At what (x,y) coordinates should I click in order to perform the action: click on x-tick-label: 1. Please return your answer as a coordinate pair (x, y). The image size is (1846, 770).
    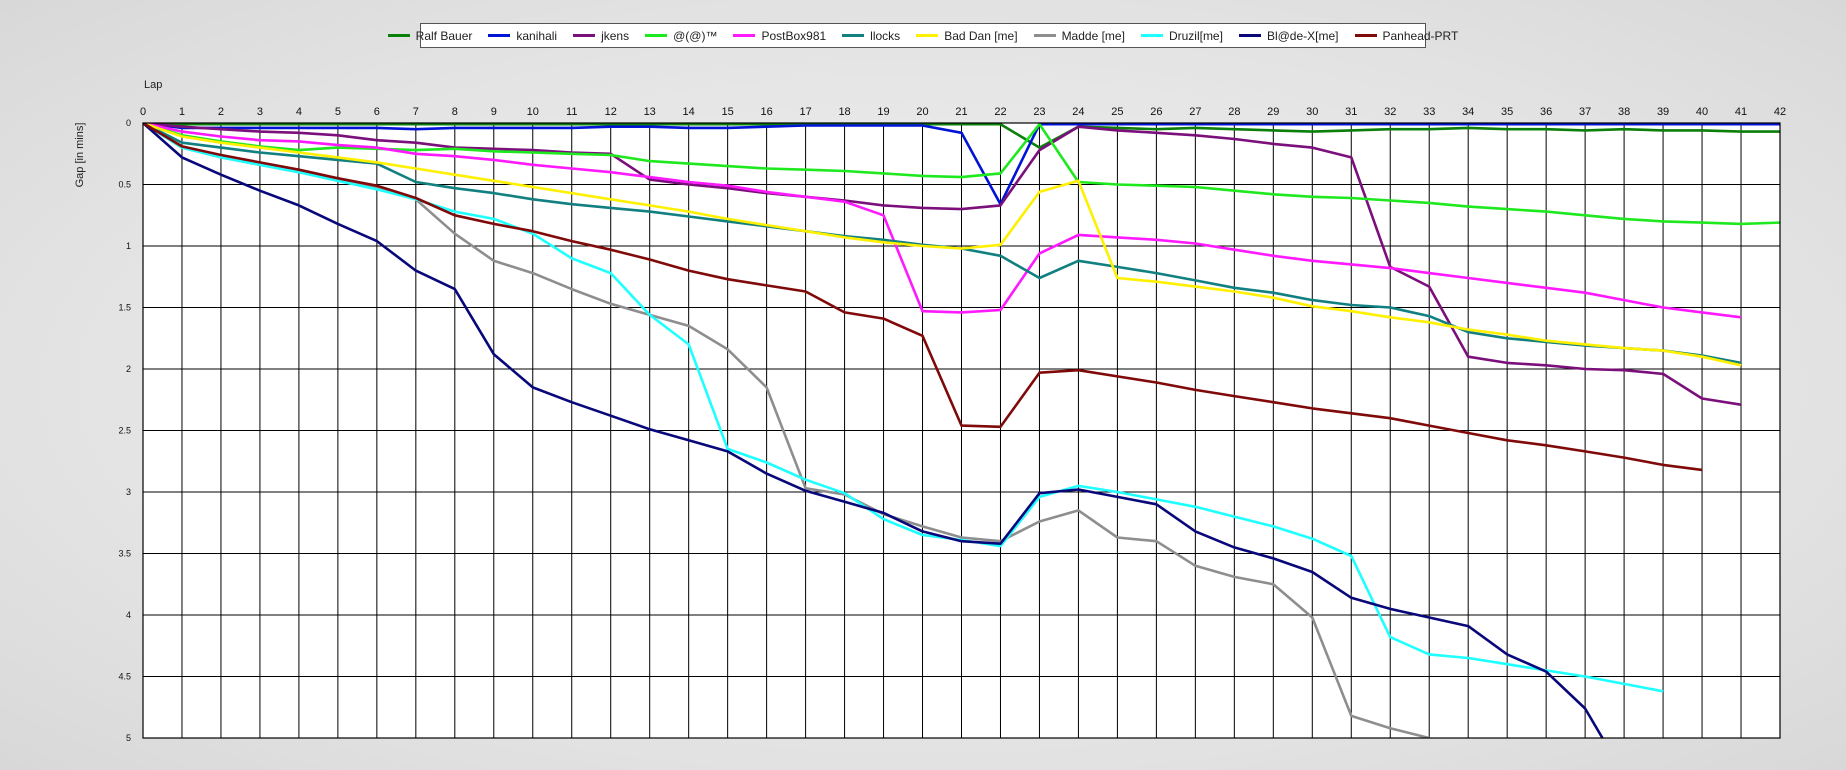
    Looking at the image, I should click on (182, 112).